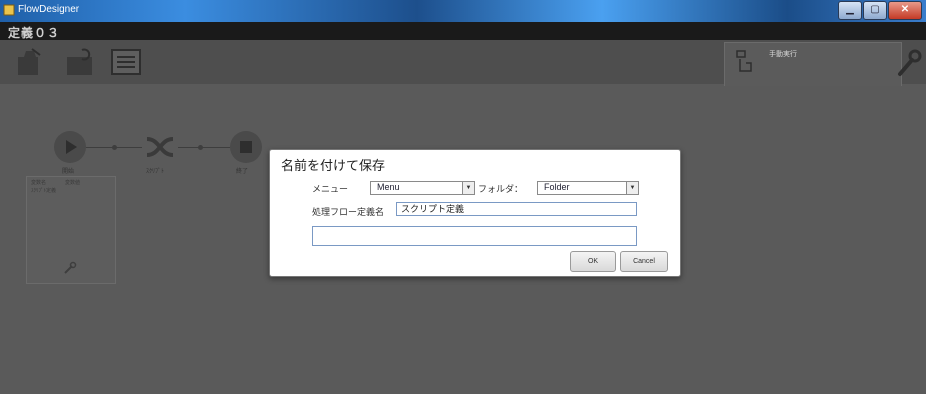  Describe the element at coordinates (422, 188) in the screenshot. I see `menu-select: Menu ▼` at that location.